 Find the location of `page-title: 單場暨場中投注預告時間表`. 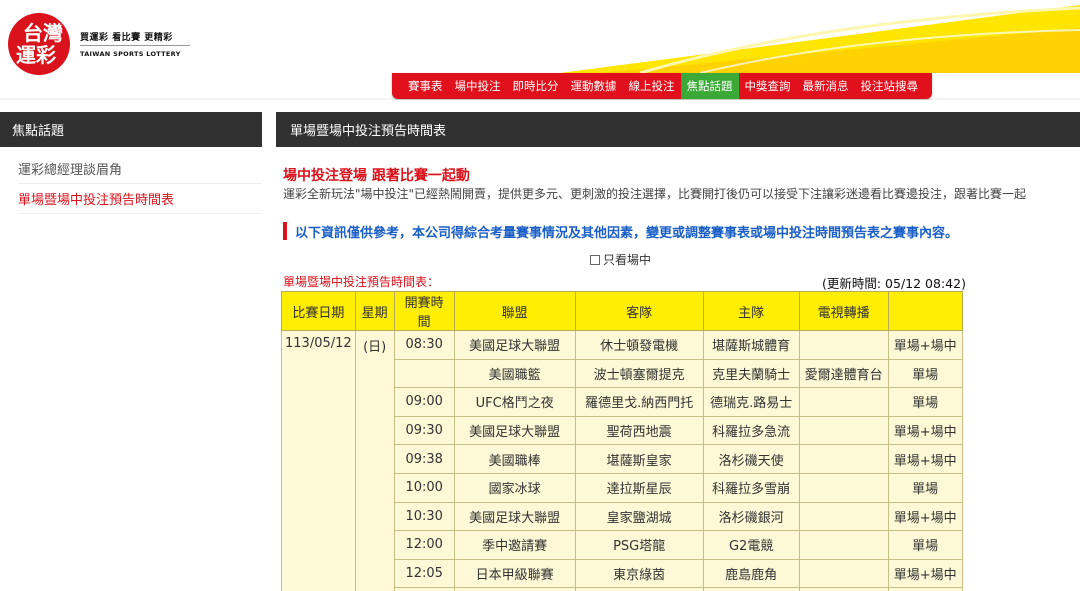

page-title: 單場暨場中投注預告時間表 is located at coordinates (678, 129).